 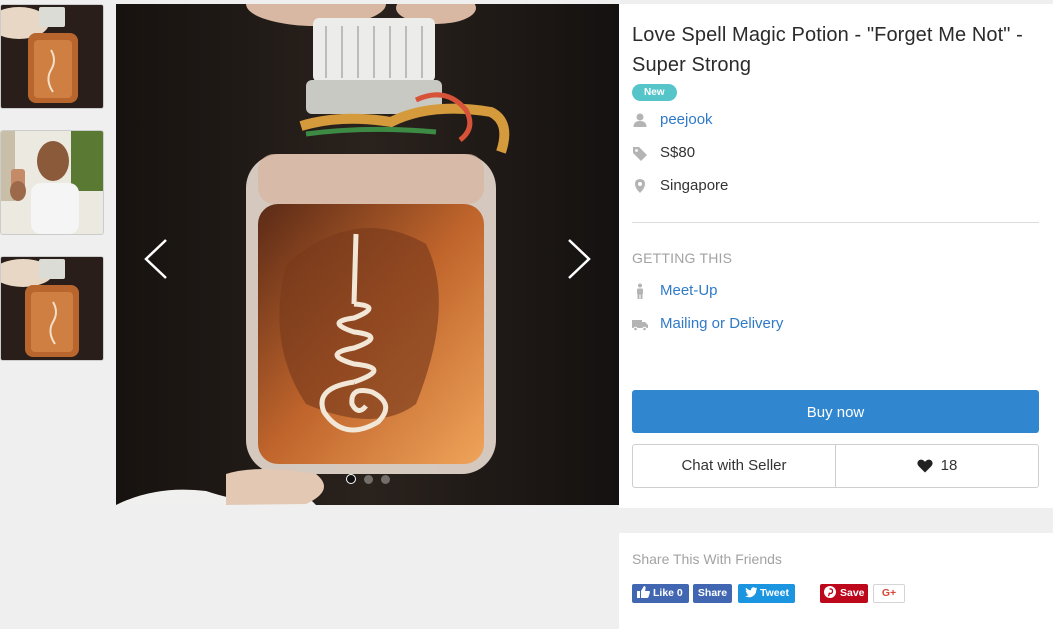 I want to click on twitter-bird-icon, so click(x=751, y=592).